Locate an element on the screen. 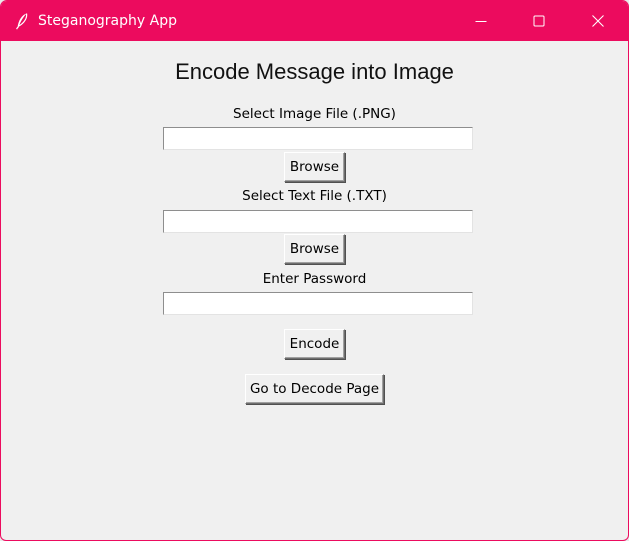 This screenshot has height=541, width=629. image-file-input is located at coordinates (318, 138).